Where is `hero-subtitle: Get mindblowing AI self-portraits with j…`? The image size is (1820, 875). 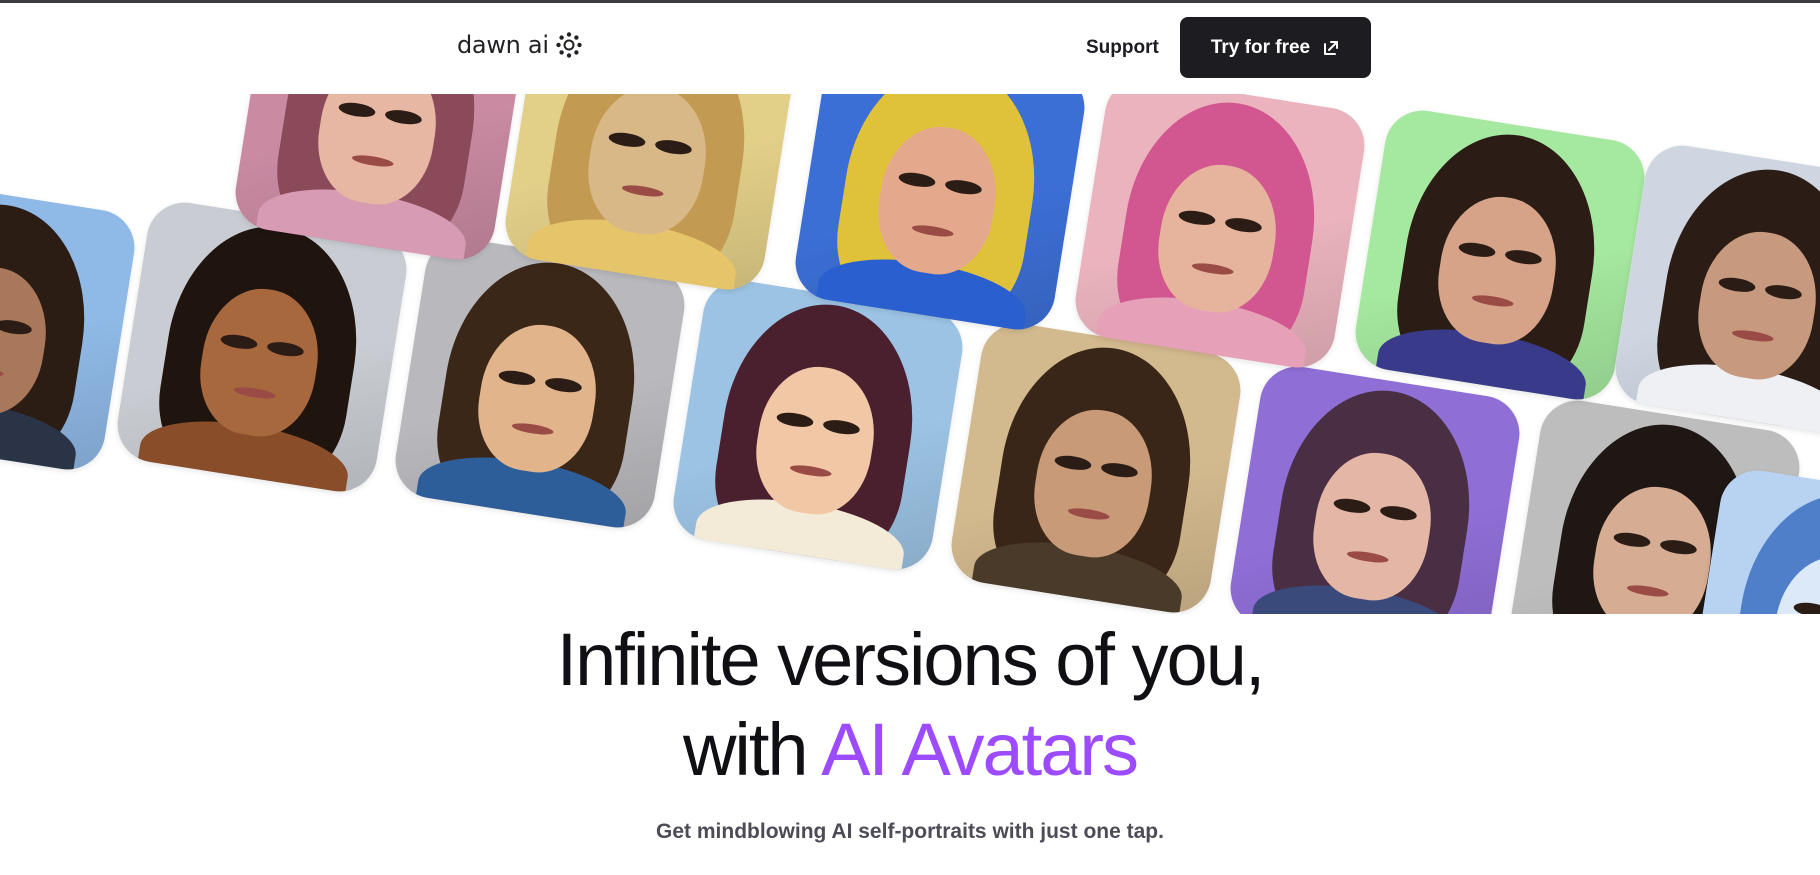
hero-subtitle: Get mindblowing AI self-portraits with j… is located at coordinates (910, 831).